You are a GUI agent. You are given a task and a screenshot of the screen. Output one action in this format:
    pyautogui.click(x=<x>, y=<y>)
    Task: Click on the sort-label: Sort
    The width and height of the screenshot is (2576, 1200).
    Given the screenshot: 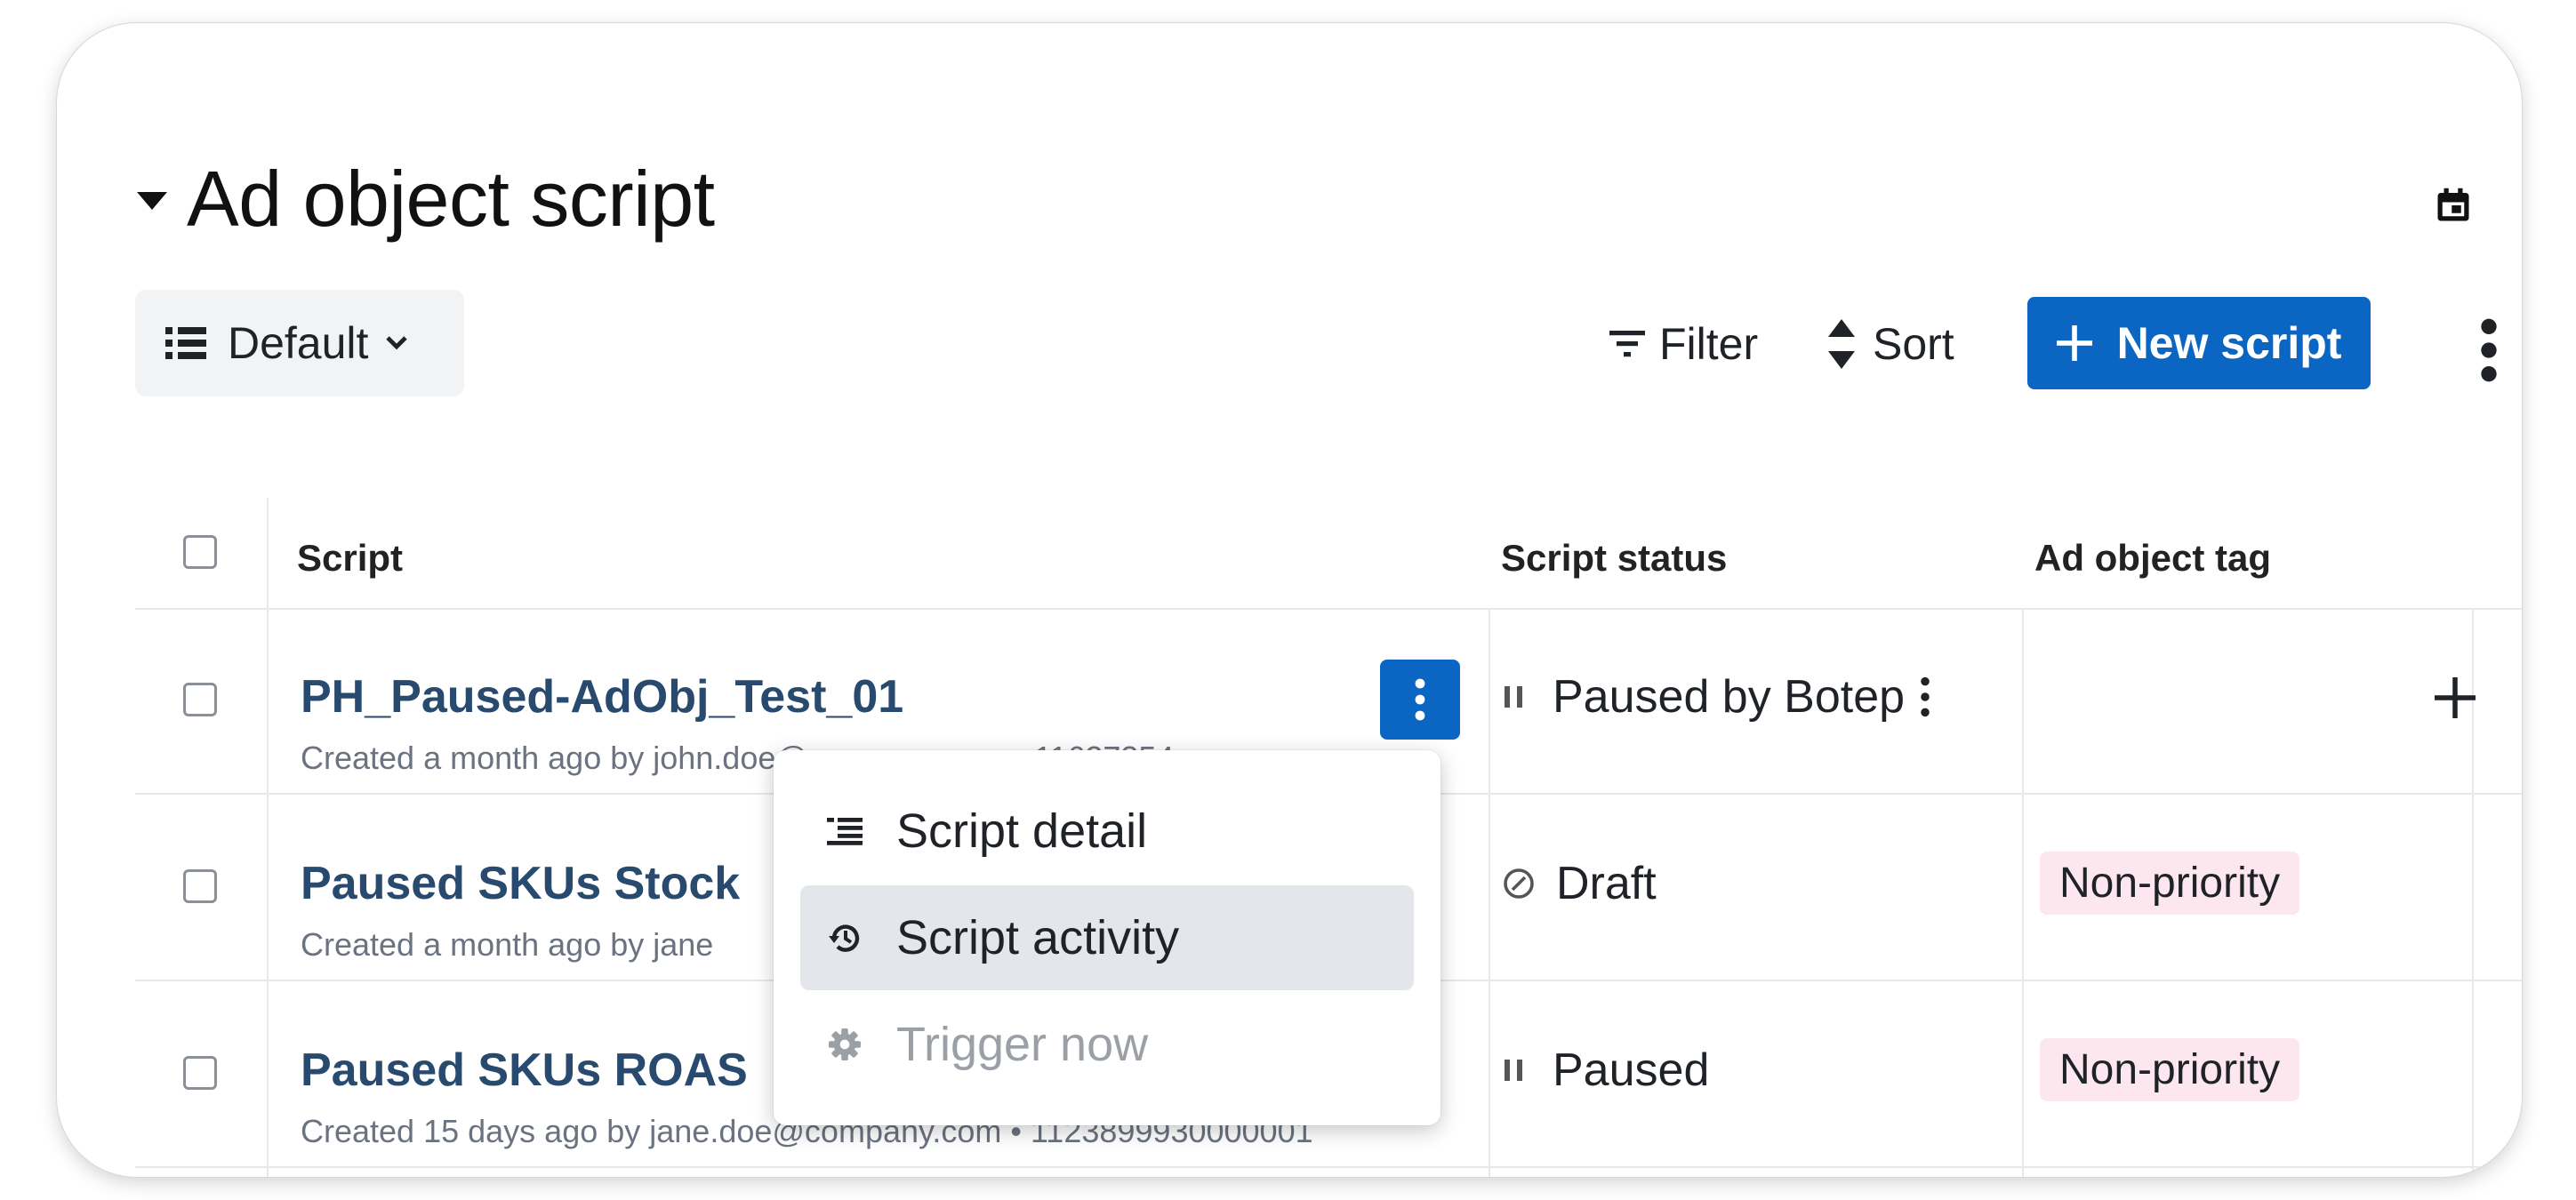 What is the action you would take?
    pyautogui.click(x=1913, y=344)
    